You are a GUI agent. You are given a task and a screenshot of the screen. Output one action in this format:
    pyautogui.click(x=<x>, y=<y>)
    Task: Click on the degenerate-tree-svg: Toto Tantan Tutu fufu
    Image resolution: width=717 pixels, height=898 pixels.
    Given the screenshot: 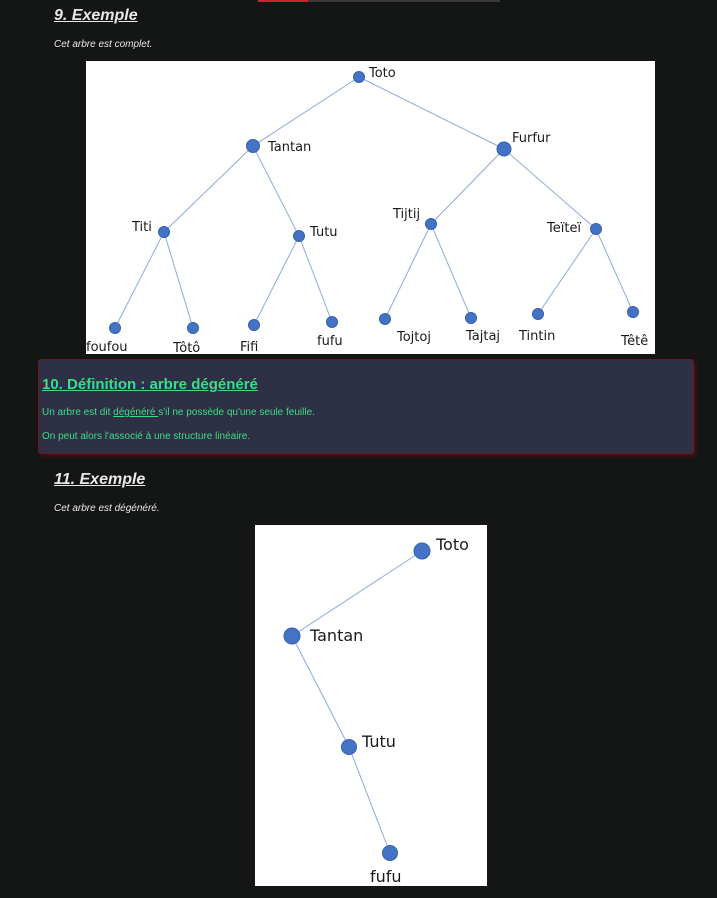 What is the action you would take?
    pyautogui.click(x=376, y=710)
    